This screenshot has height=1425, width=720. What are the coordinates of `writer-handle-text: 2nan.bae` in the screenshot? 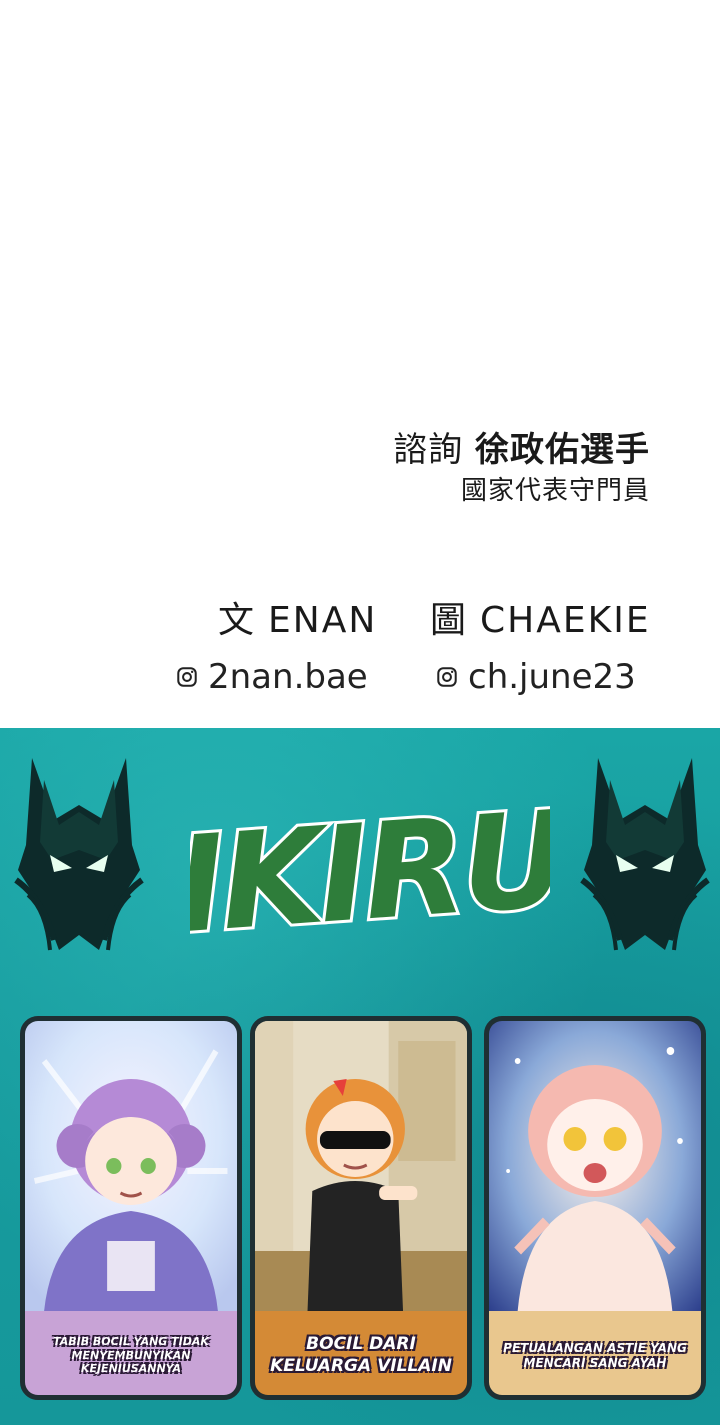 It's located at (288, 677).